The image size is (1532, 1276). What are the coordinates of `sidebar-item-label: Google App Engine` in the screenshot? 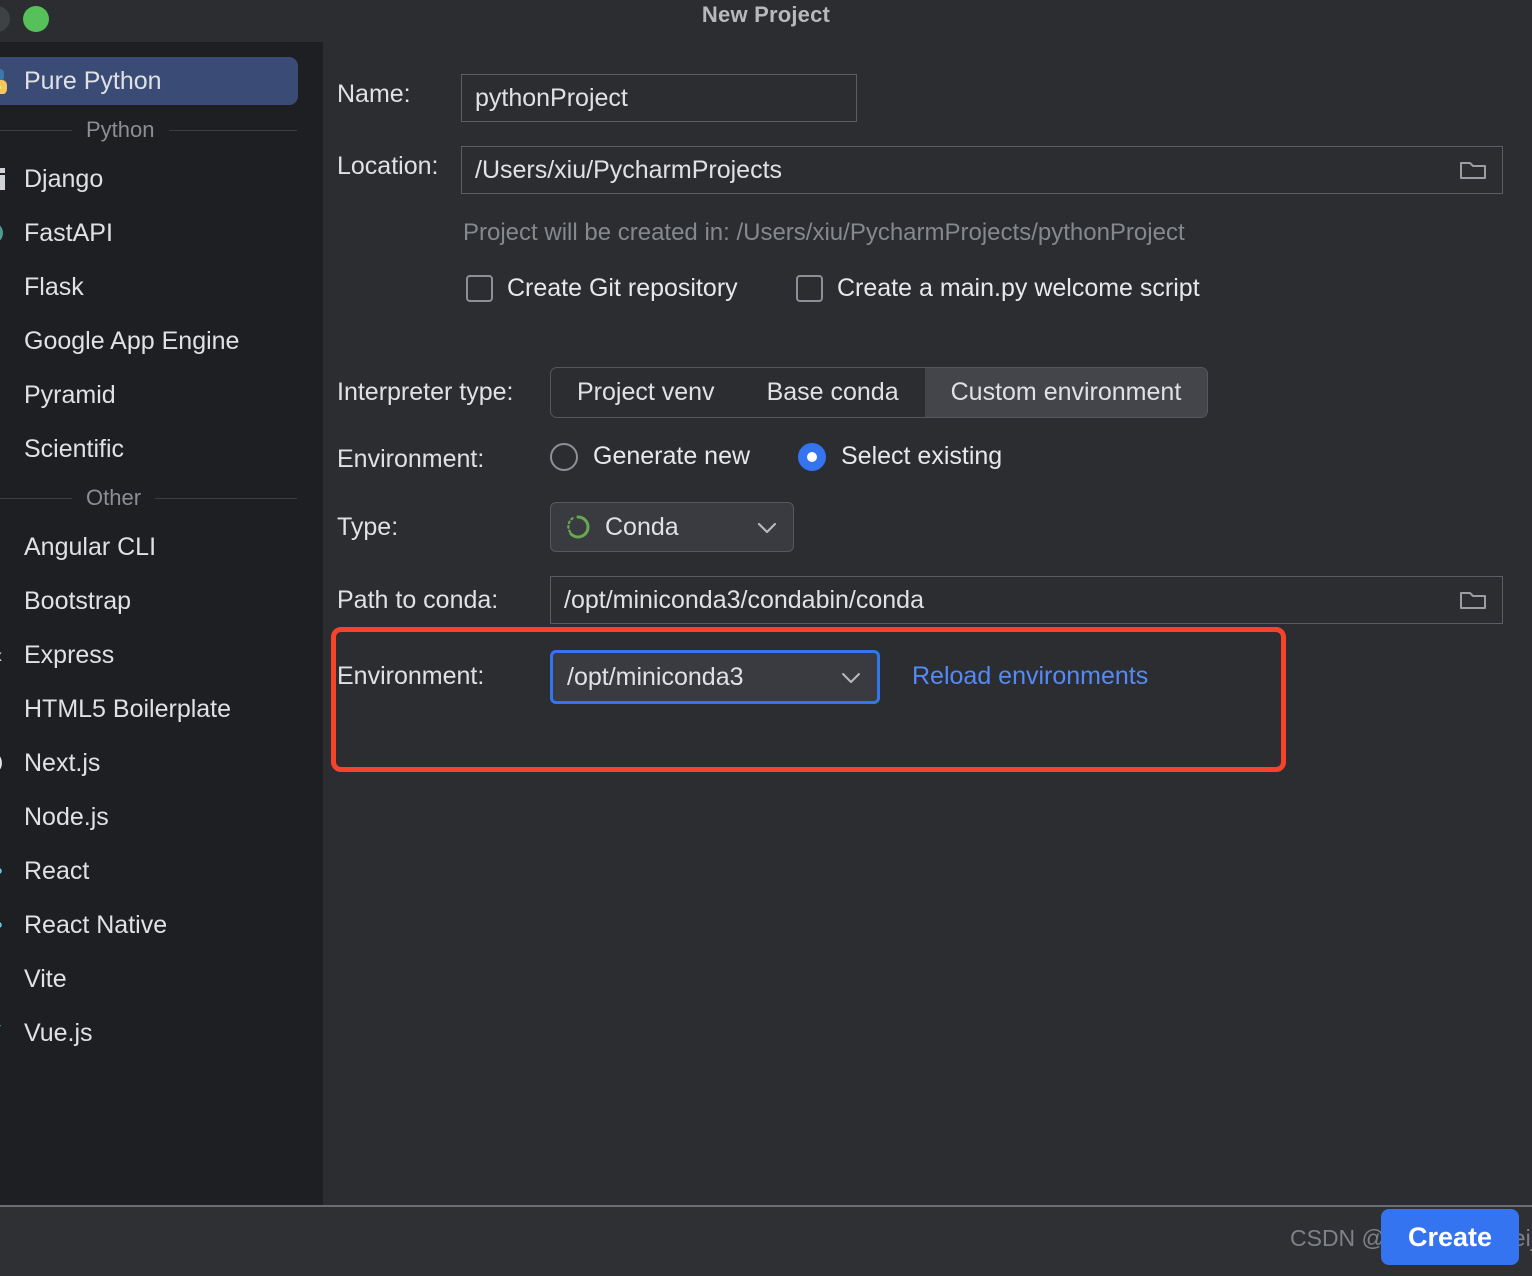 It's located at (132, 340).